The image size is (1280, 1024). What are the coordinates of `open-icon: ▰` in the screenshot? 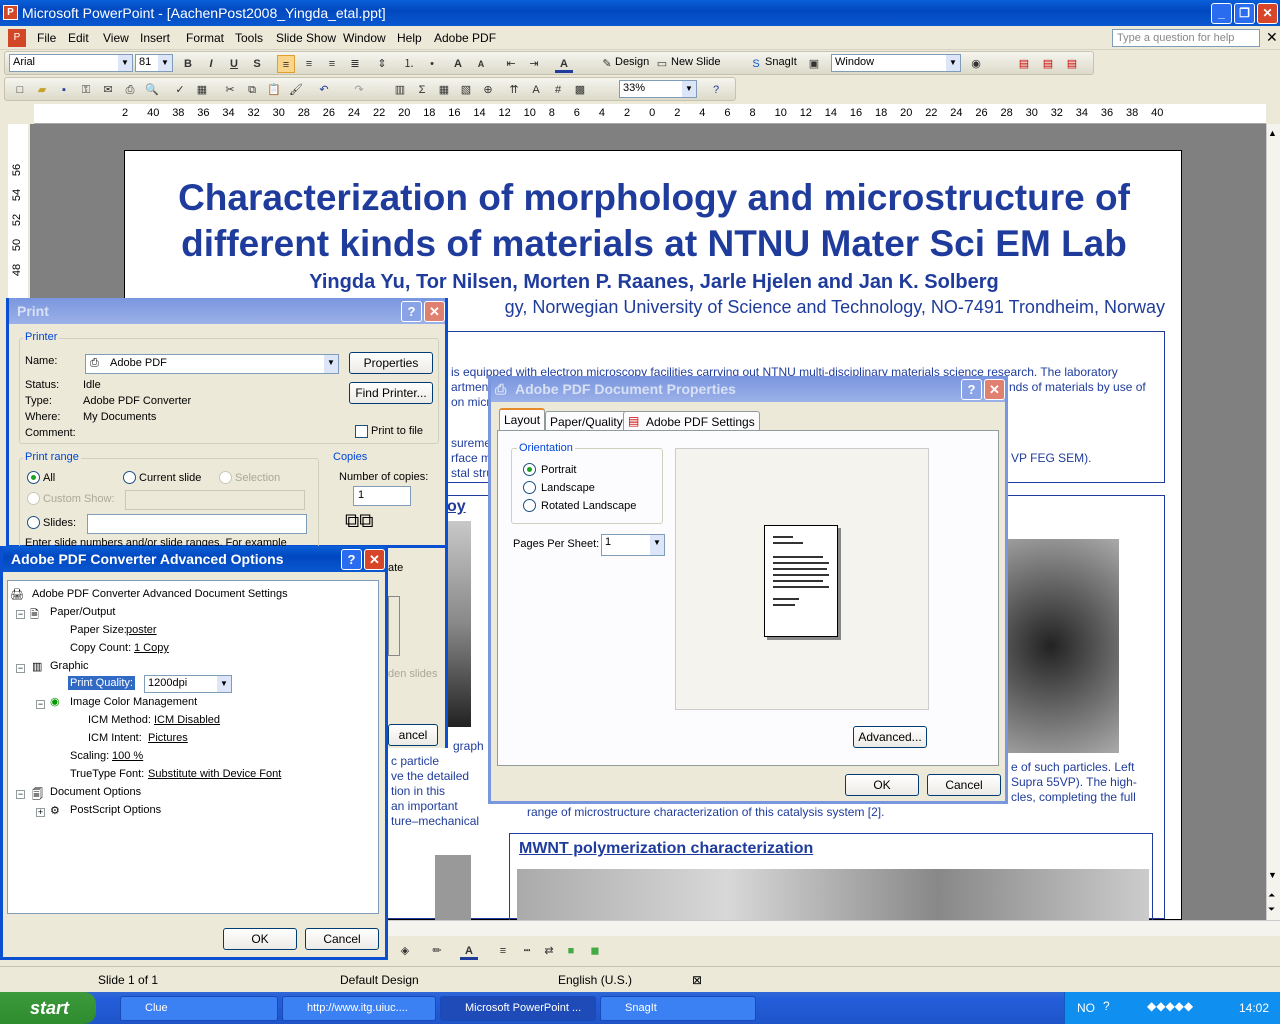 It's located at (42, 90).